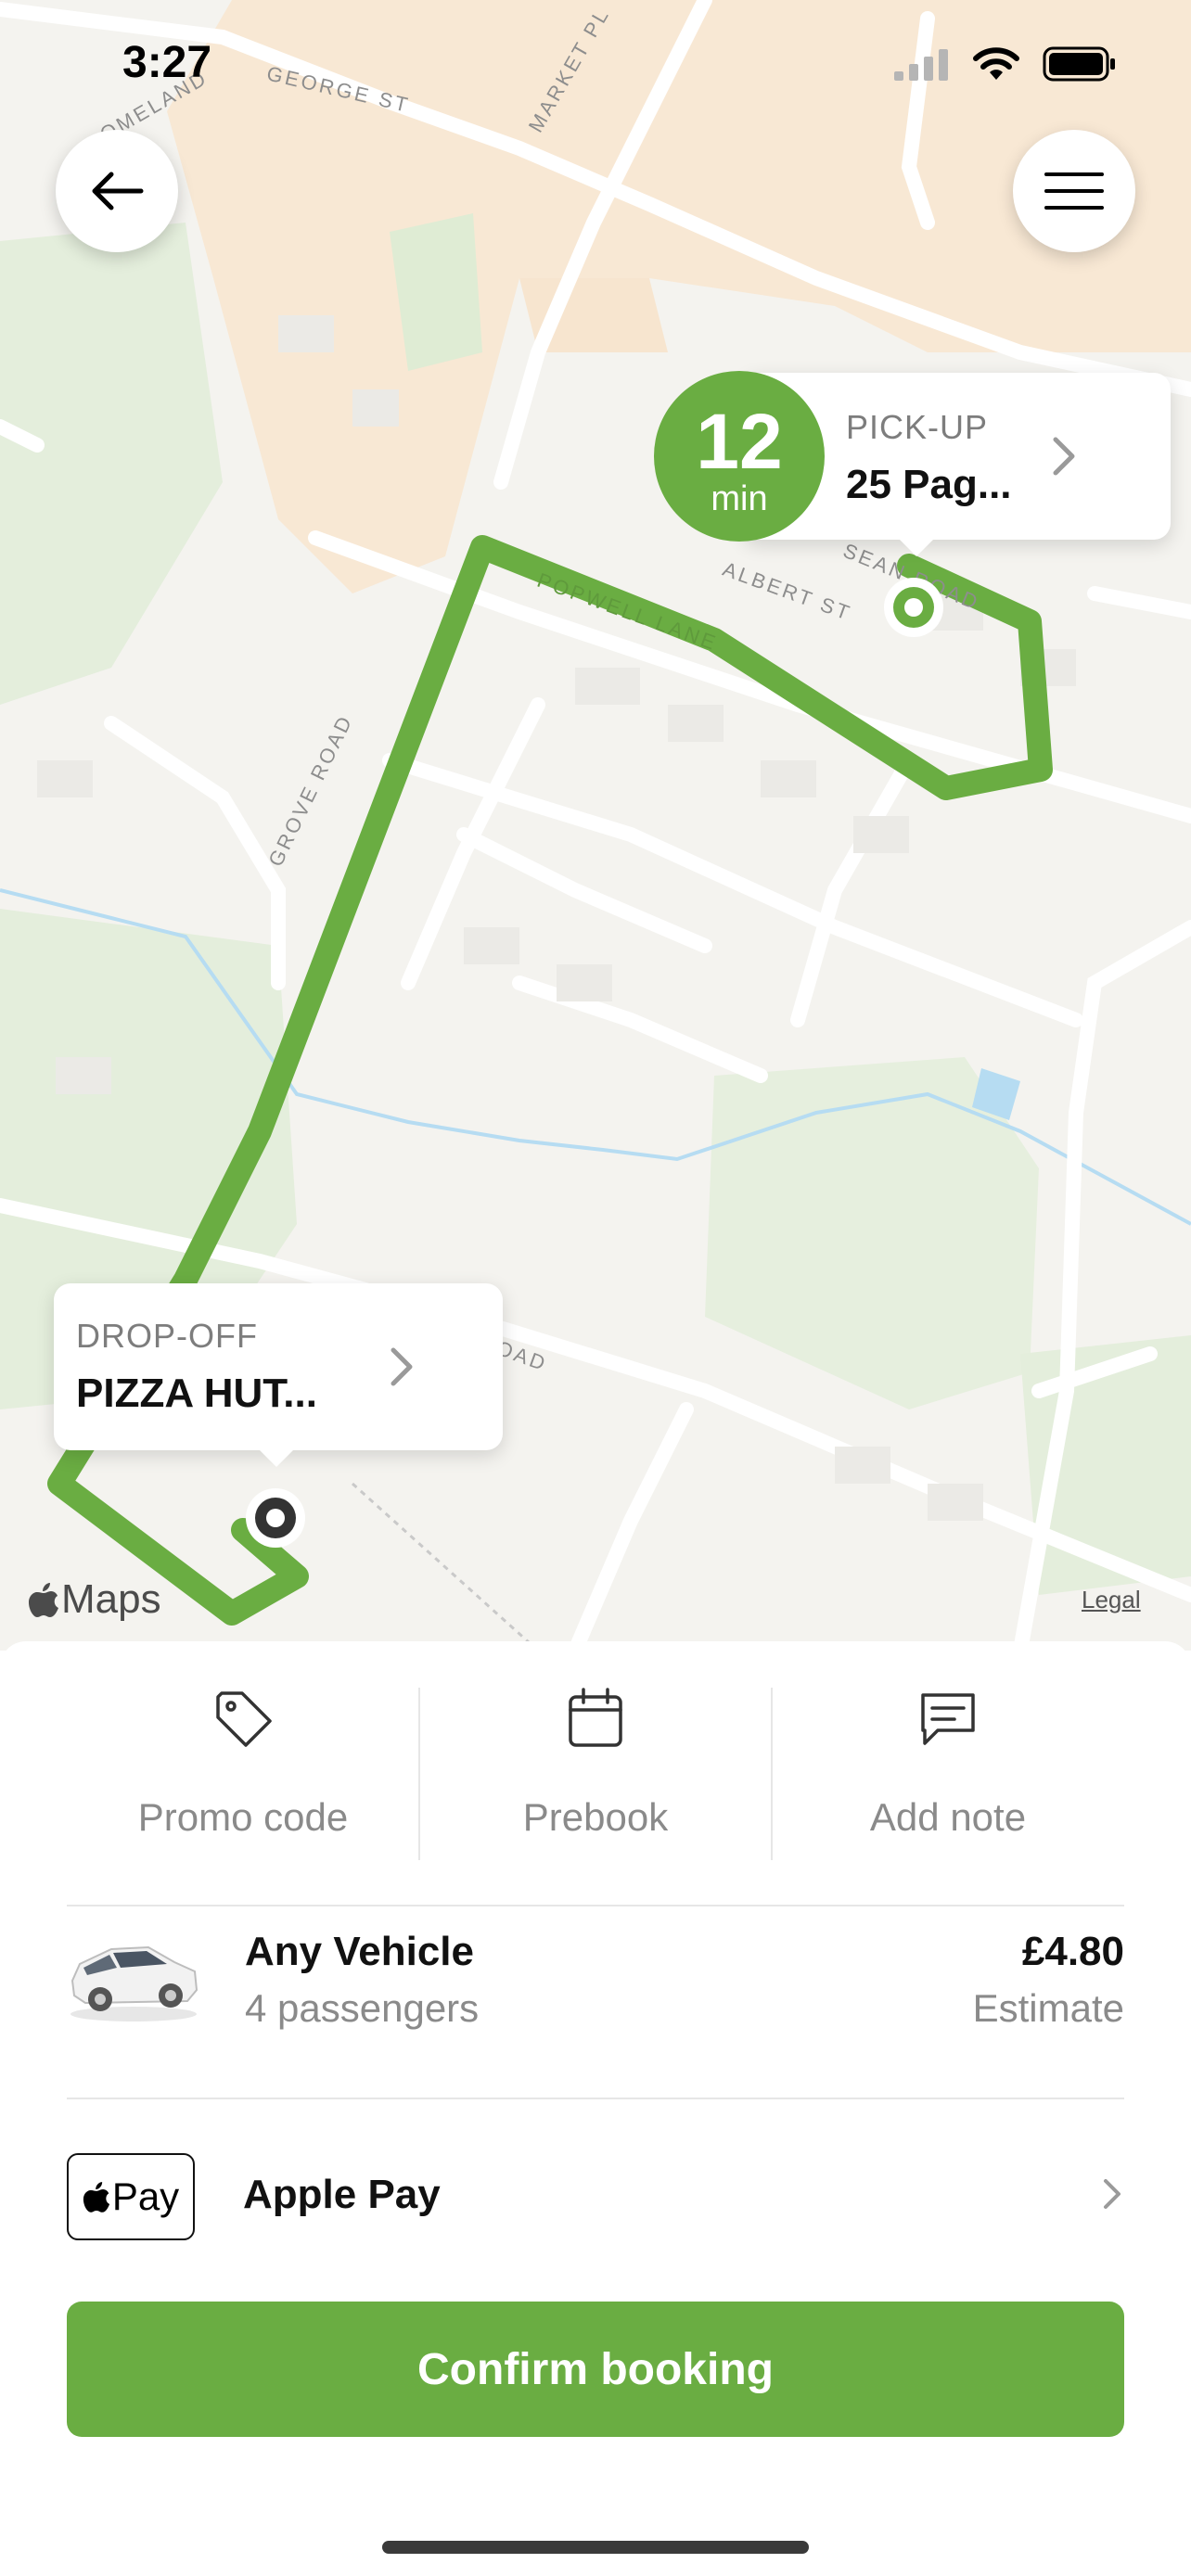 This screenshot has width=1191, height=2576. What do you see at coordinates (1048, 2008) in the screenshot?
I see `price-estimate-label: Estimate` at bounding box center [1048, 2008].